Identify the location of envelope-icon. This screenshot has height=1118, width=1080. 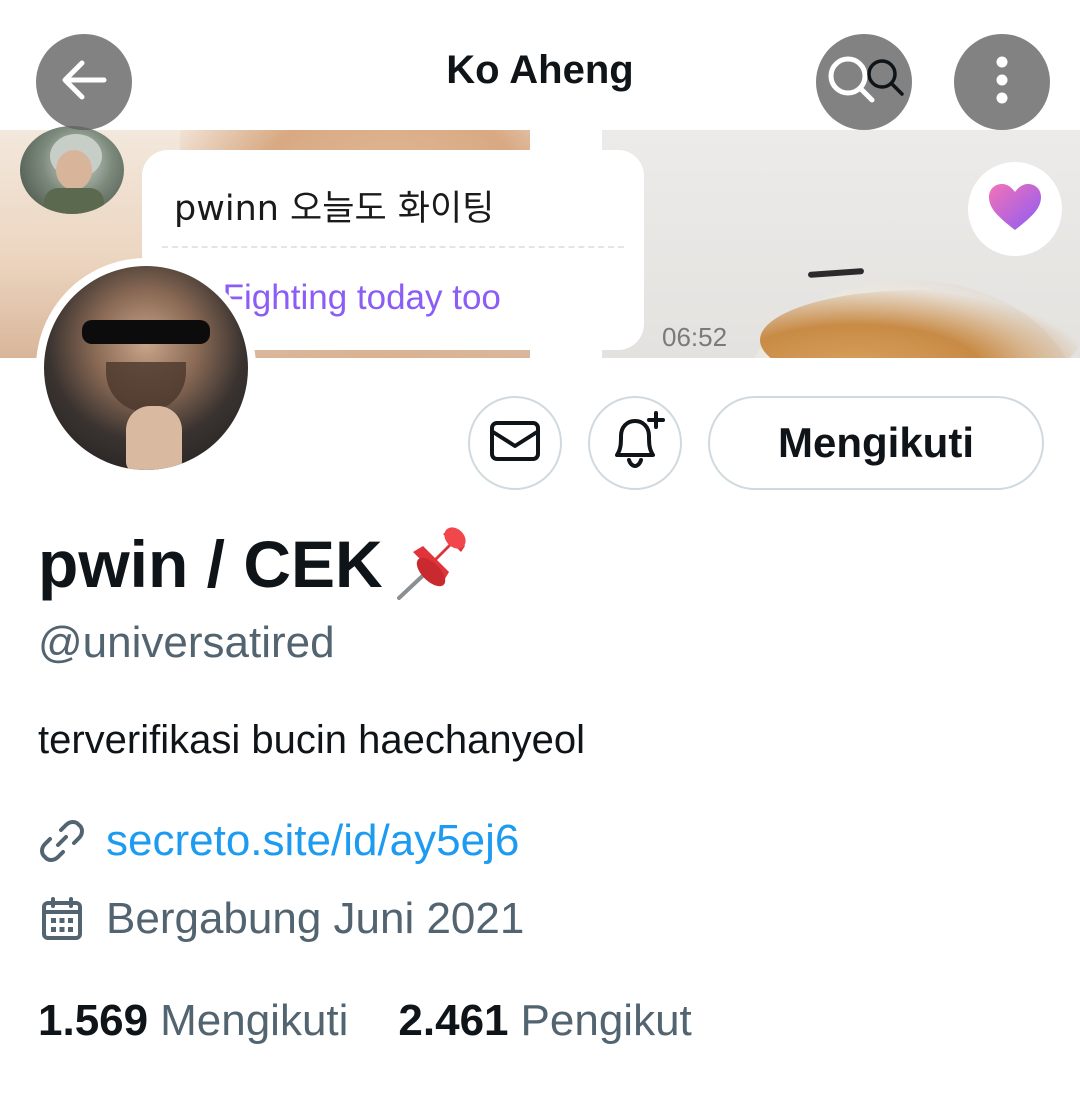
(515, 443).